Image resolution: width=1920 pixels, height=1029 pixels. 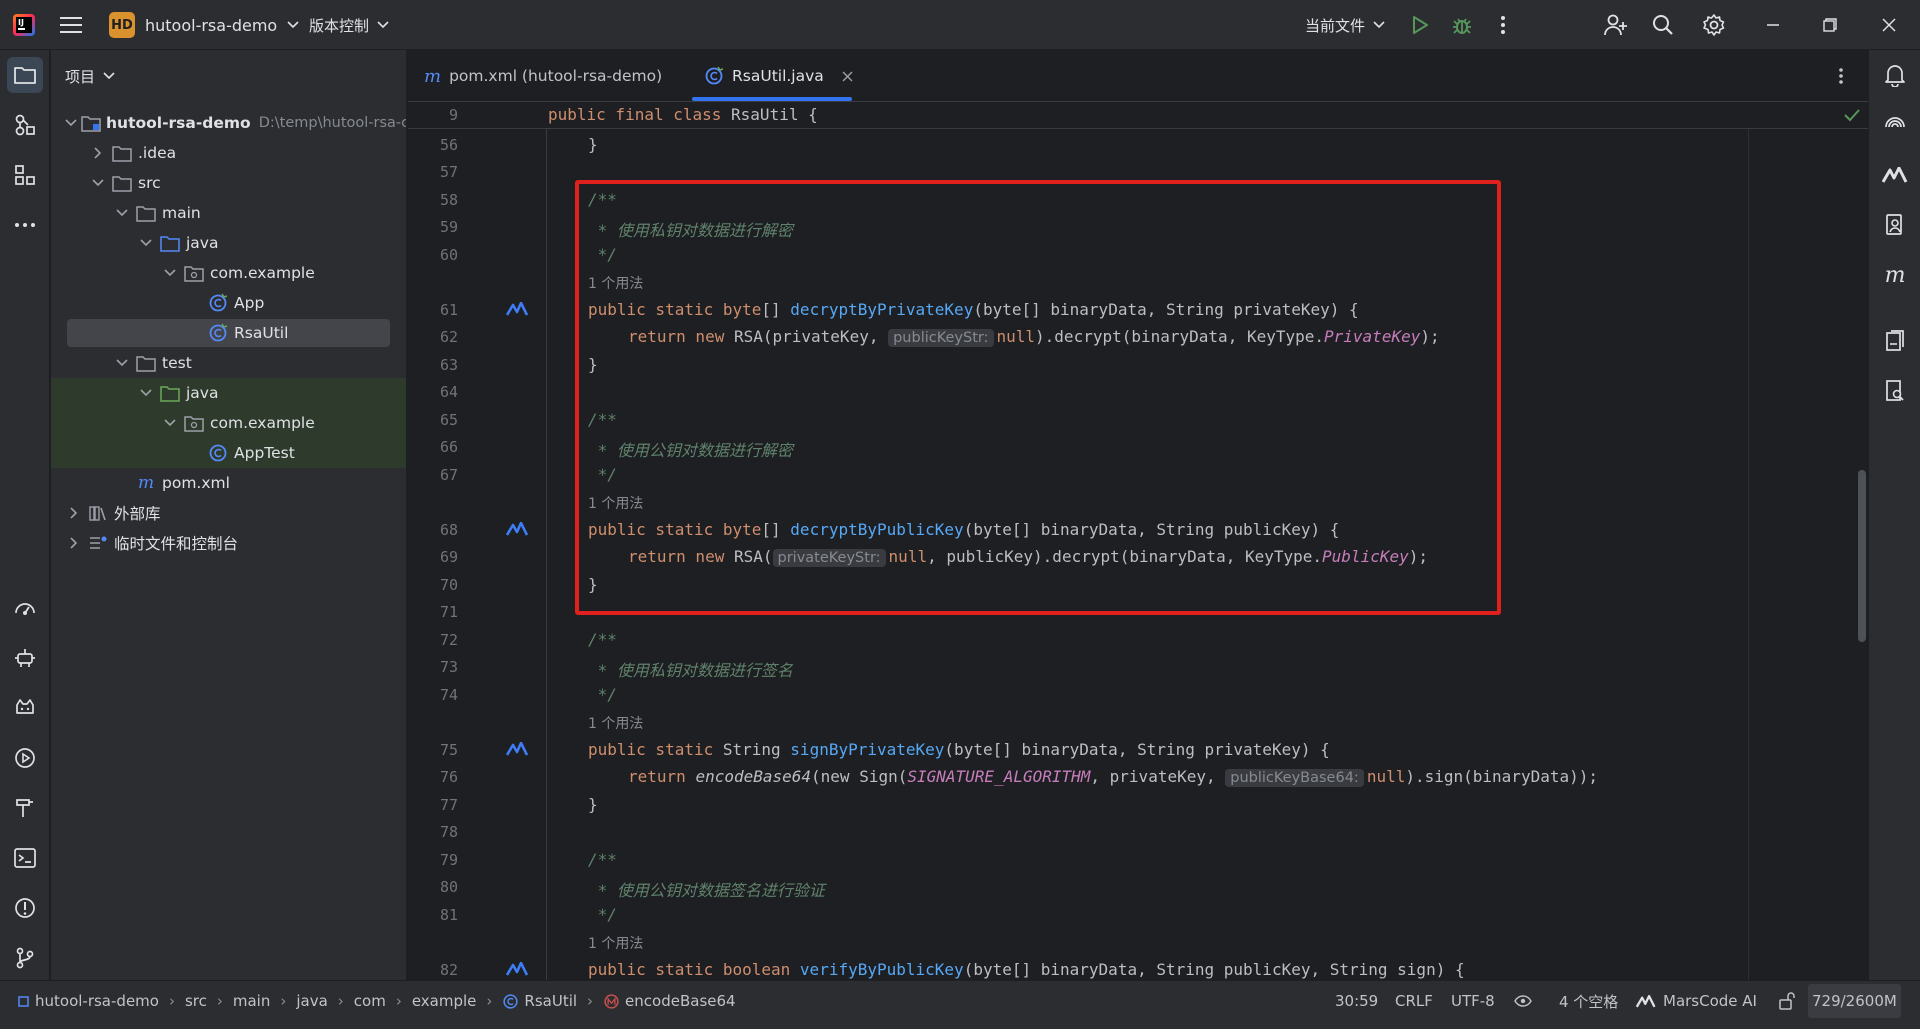 What do you see at coordinates (1588, 1001) in the screenshot?
I see `indent-setting: 4 个空格` at bounding box center [1588, 1001].